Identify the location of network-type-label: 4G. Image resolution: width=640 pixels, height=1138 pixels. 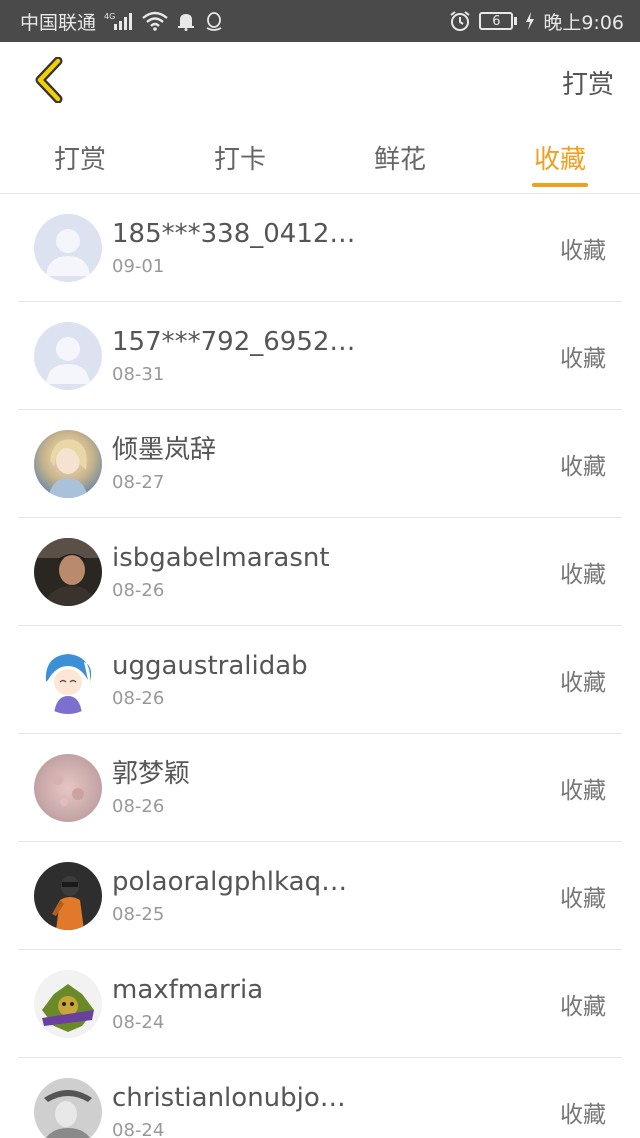
(109, 16).